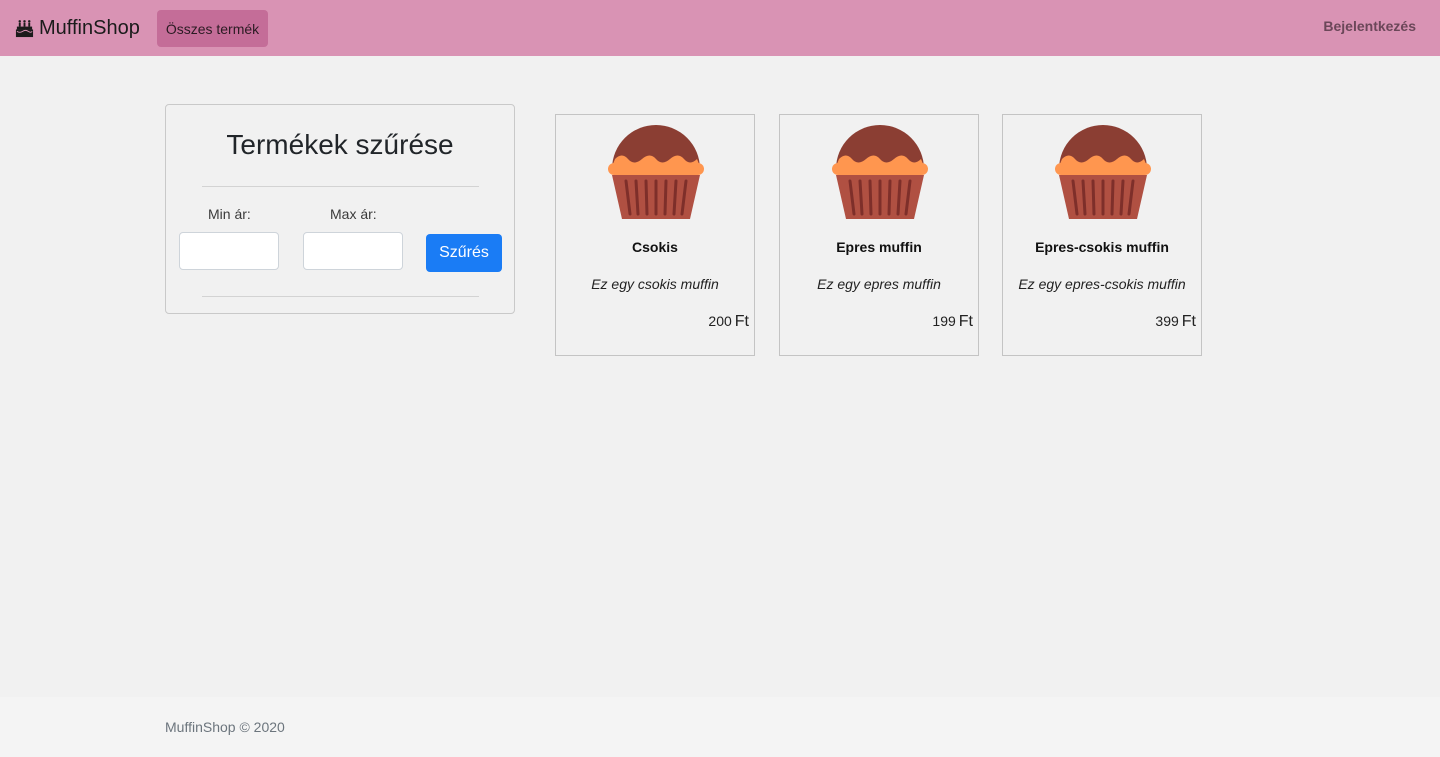 The image size is (1440, 757). I want to click on min-price-label: Min ár:, so click(229, 214).